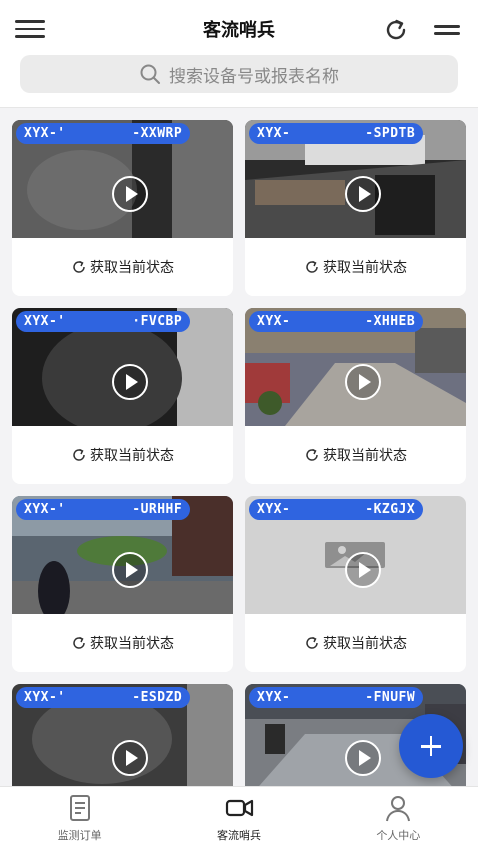 The width and height of the screenshot is (478, 850). What do you see at coordinates (103, 509) in the screenshot?
I see `device-code: XYX-' -URHHF` at bounding box center [103, 509].